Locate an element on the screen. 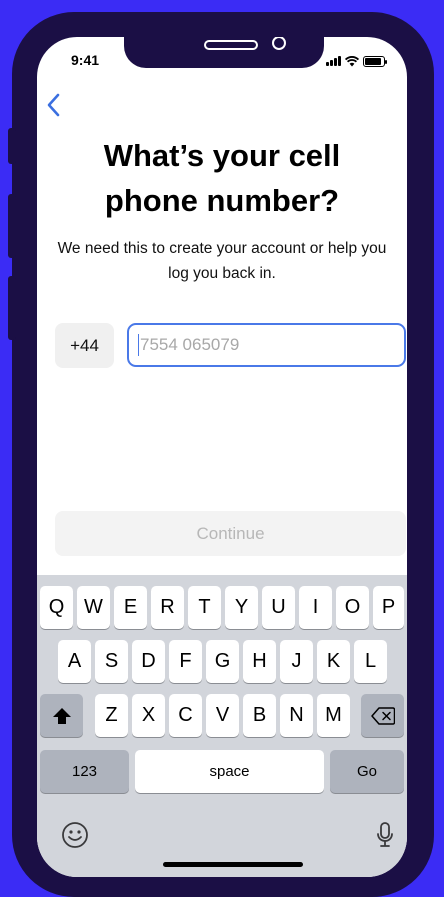  key-v: V is located at coordinates (222, 715).